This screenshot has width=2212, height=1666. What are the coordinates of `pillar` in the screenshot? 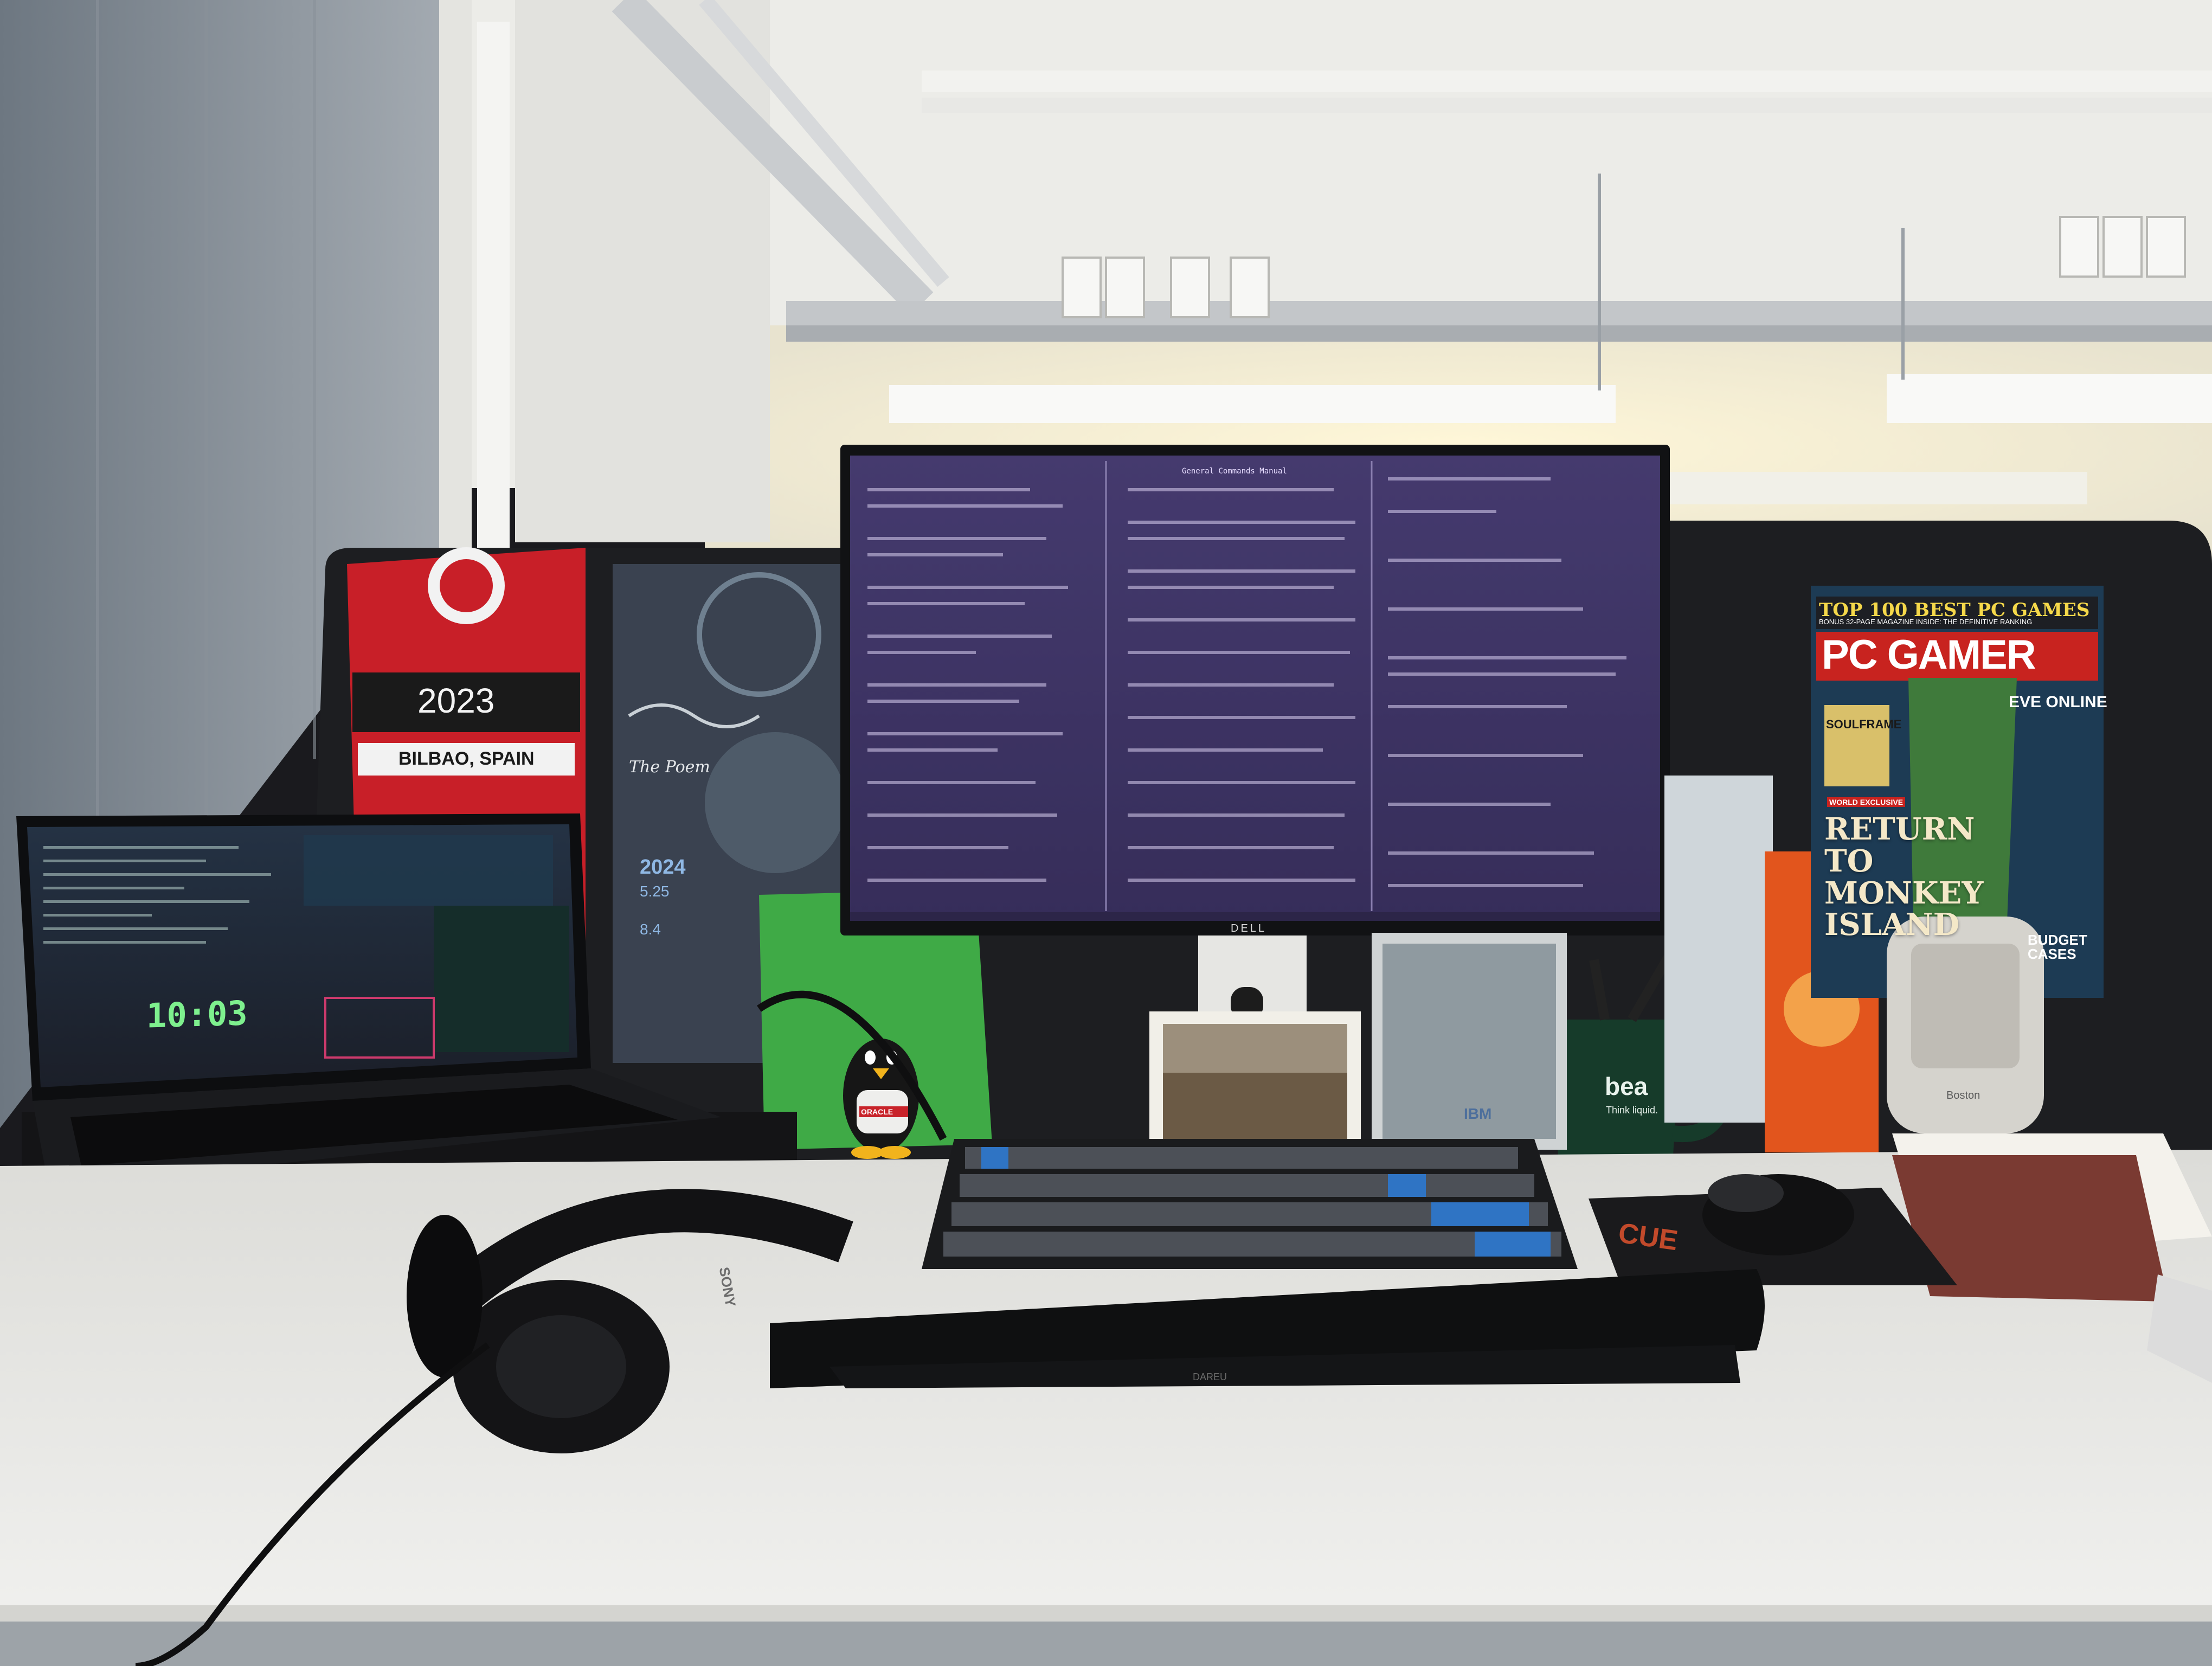 It's located at (642, 271).